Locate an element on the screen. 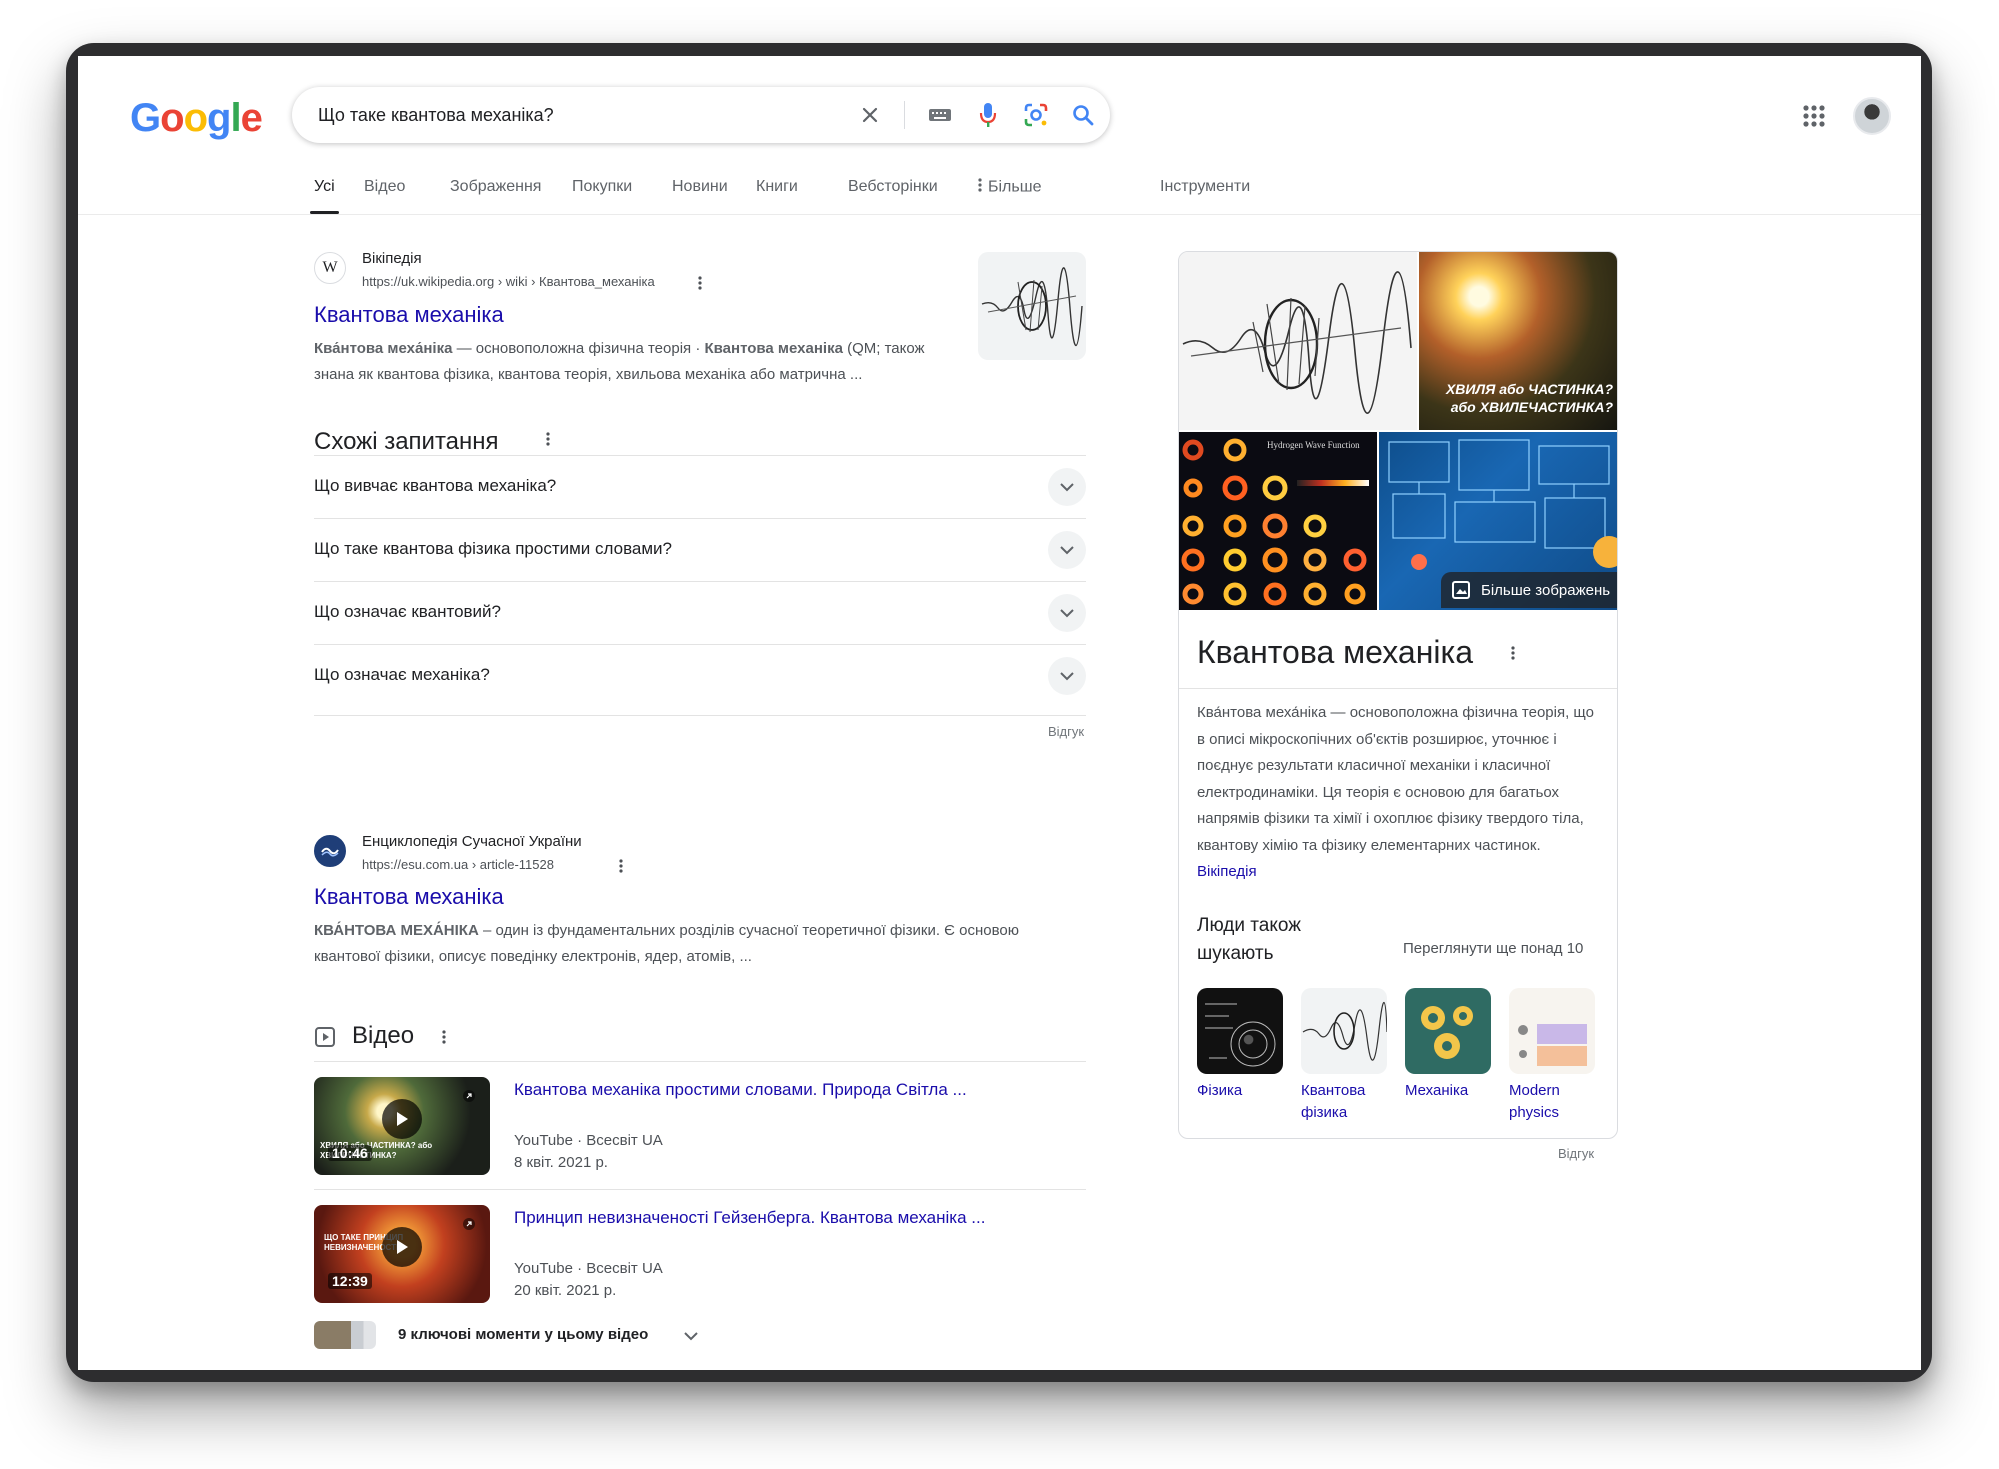 Image resolution: width=1999 pixels, height=1469 pixels. paa-heading: Схожі запитання is located at coordinates (406, 441).